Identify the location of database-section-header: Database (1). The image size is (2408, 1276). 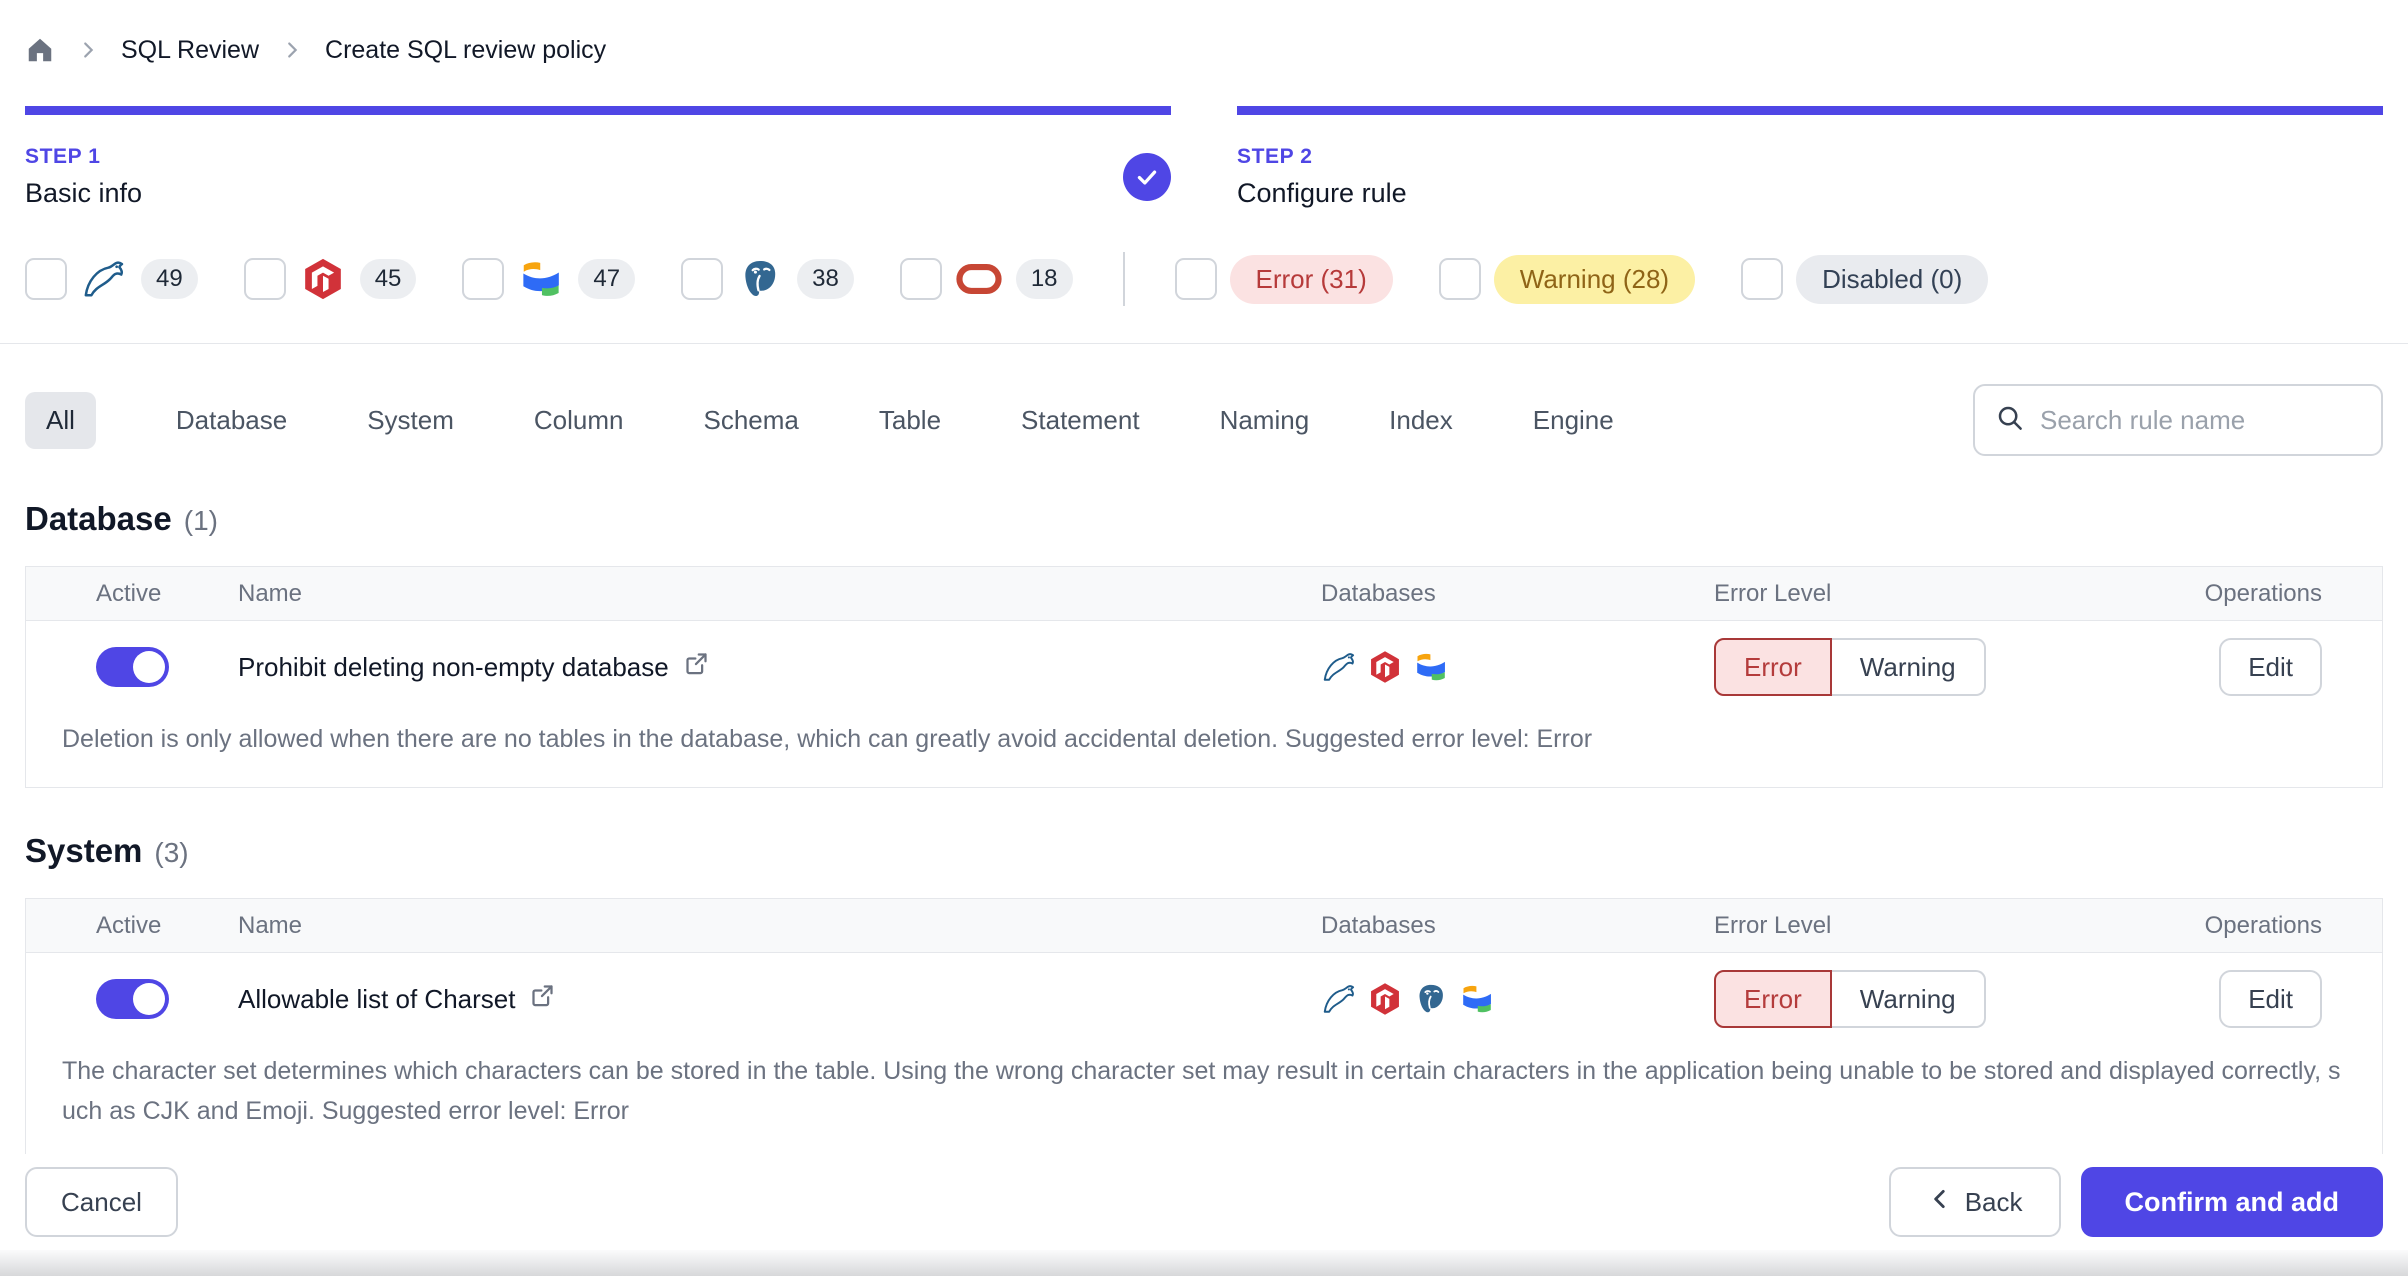
(1204, 519).